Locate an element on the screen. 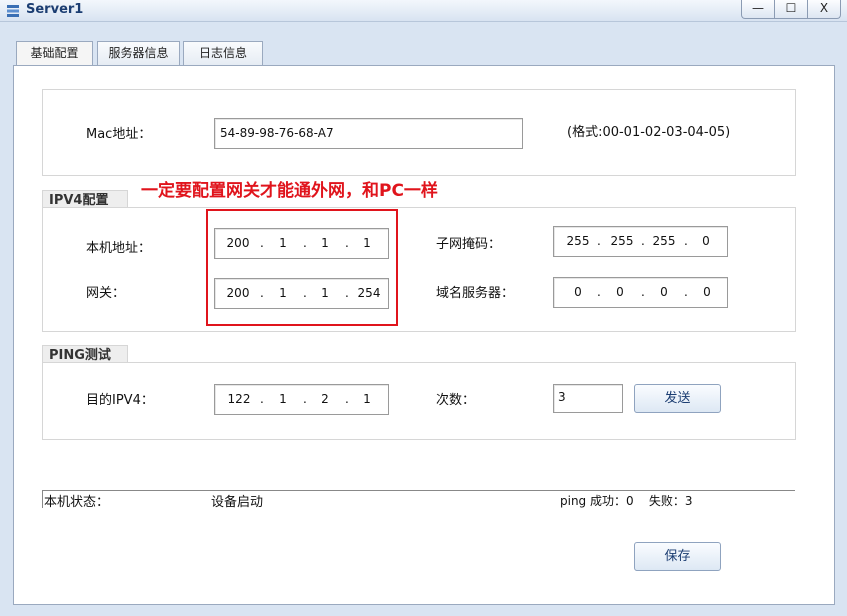 The width and height of the screenshot is (847, 616). save-button: 保存 is located at coordinates (677, 556).